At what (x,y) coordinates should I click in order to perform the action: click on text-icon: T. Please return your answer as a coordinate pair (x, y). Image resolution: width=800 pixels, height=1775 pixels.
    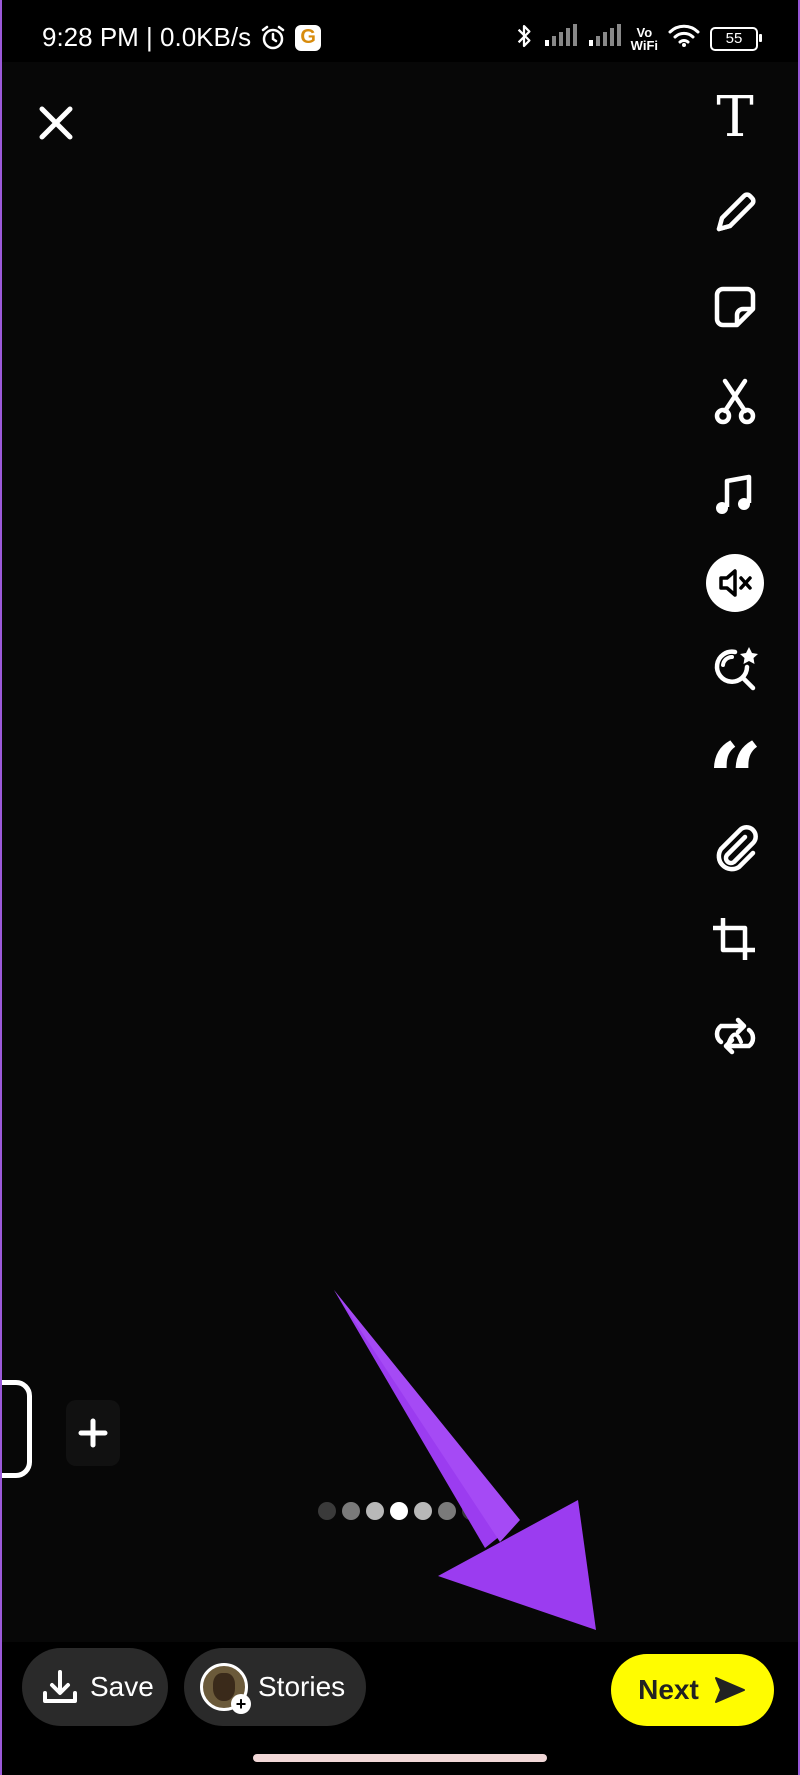
    Looking at the image, I should click on (735, 117).